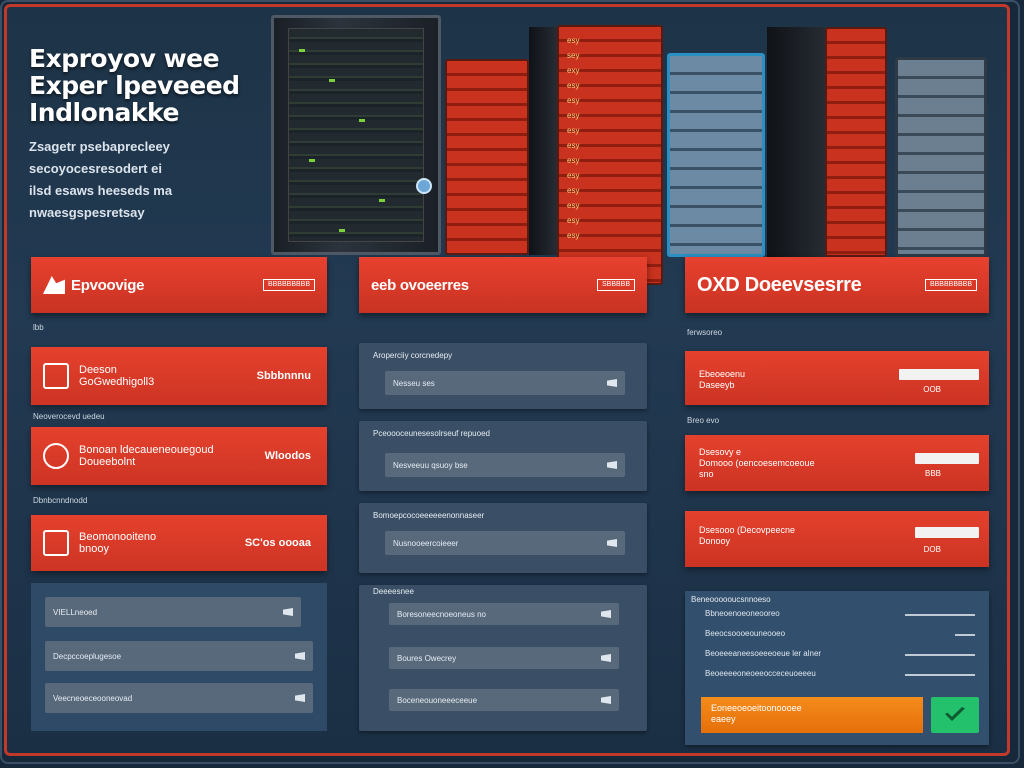  What do you see at coordinates (179, 376) in the screenshot?
I see `left-card-1: Deeson GoGwedhigoll3 Sbbbnnnu` at bounding box center [179, 376].